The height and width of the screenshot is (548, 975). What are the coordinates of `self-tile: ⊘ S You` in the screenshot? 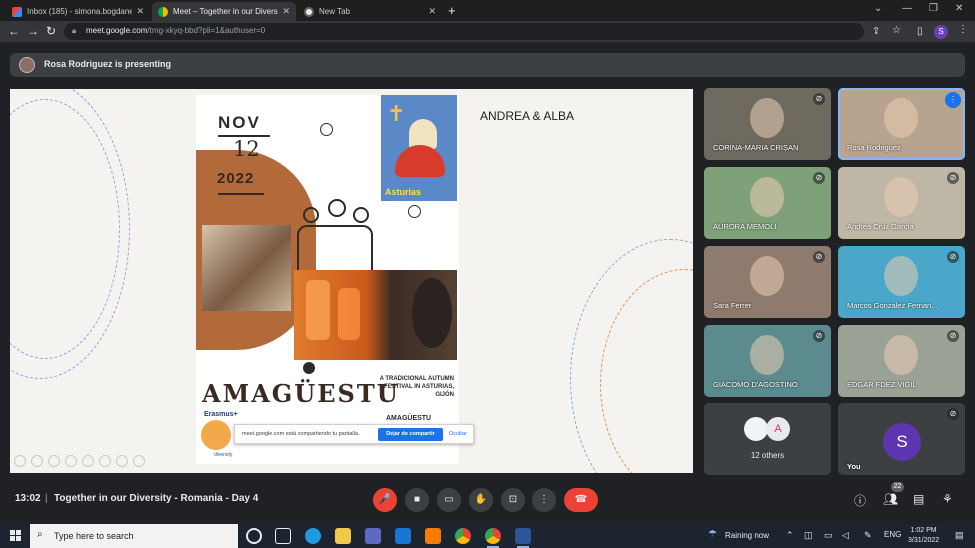 It's located at (901, 439).